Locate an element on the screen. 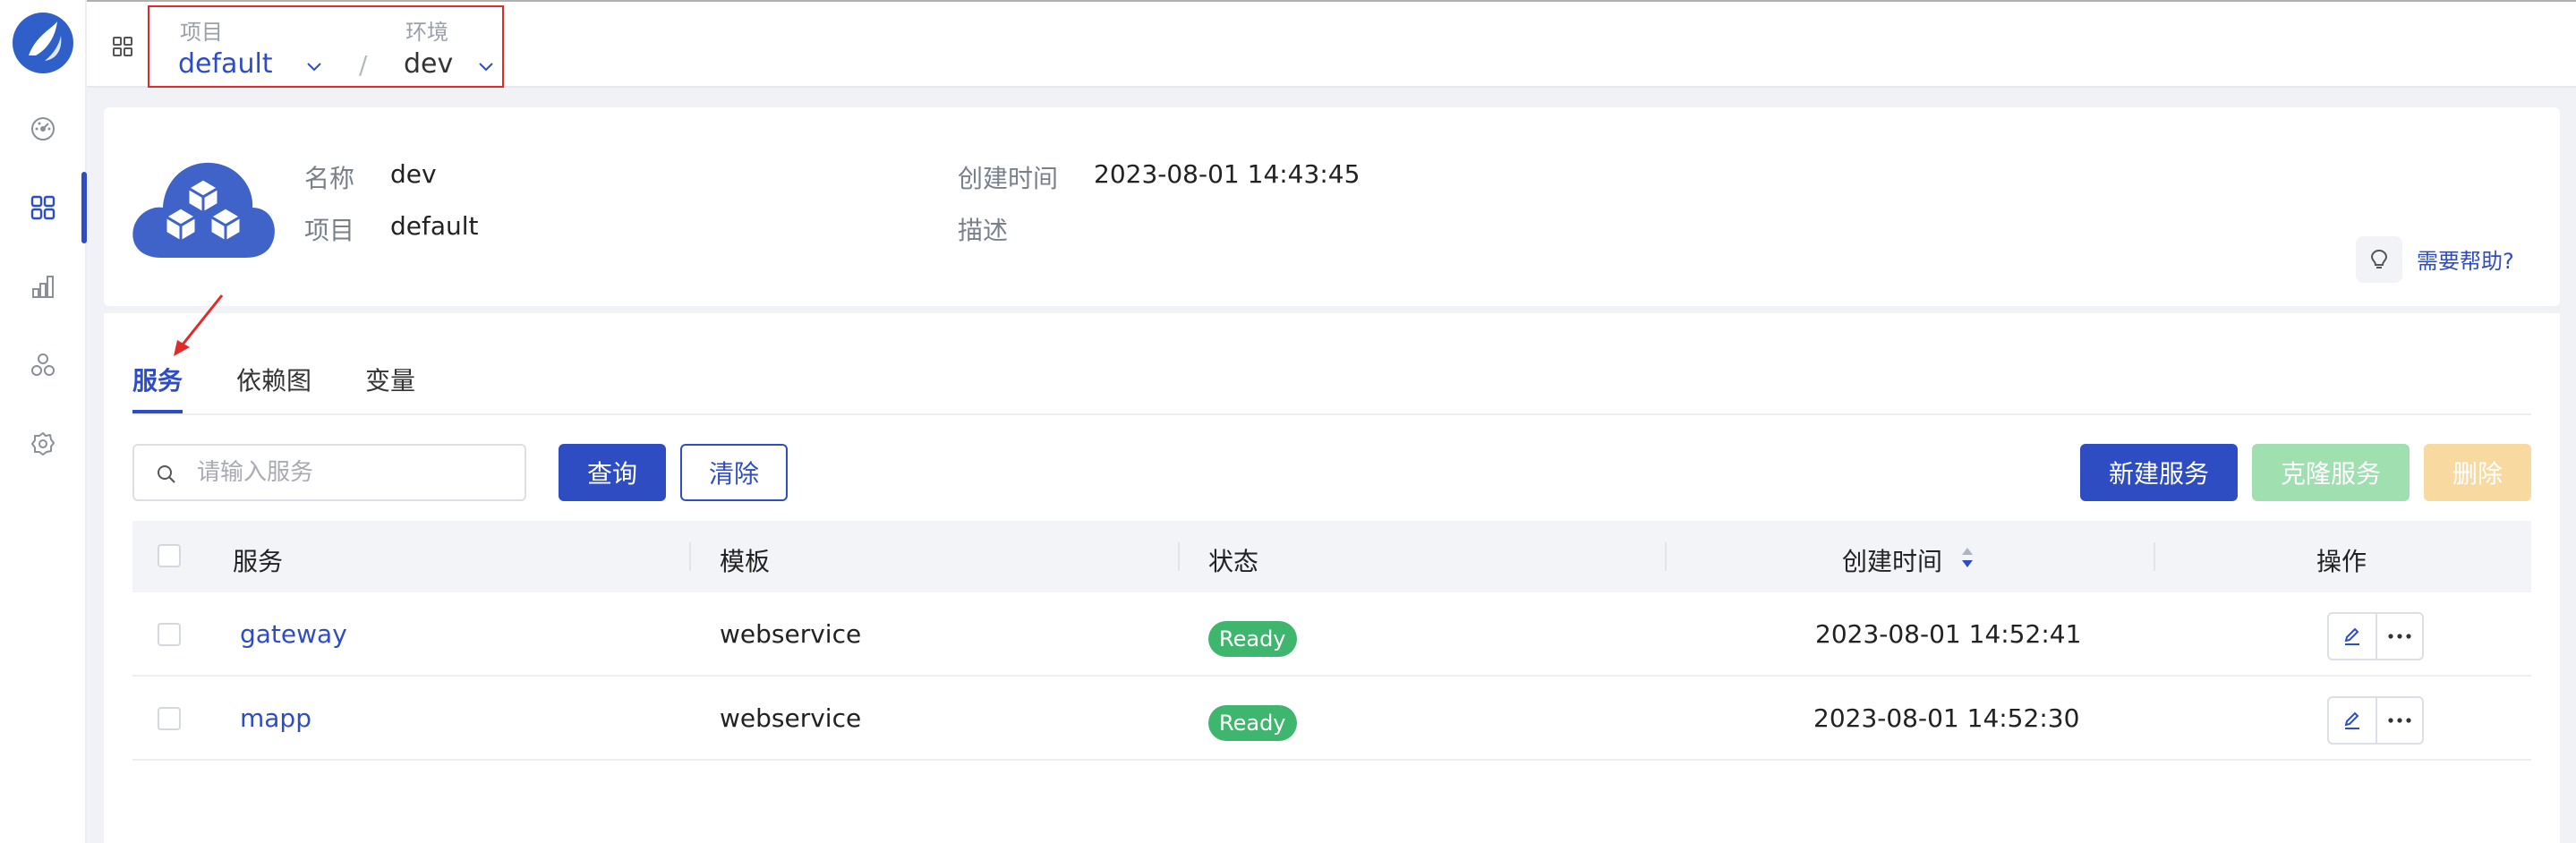  tab-services: 服务 is located at coordinates (157, 379).